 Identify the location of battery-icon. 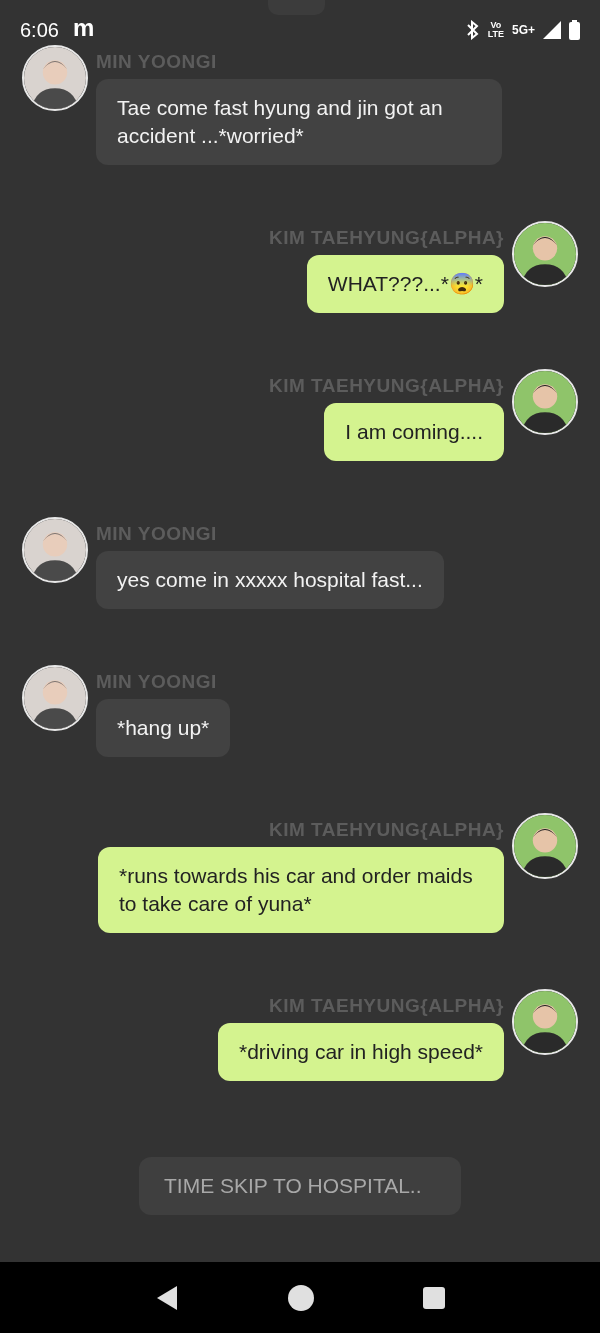
(574, 30).